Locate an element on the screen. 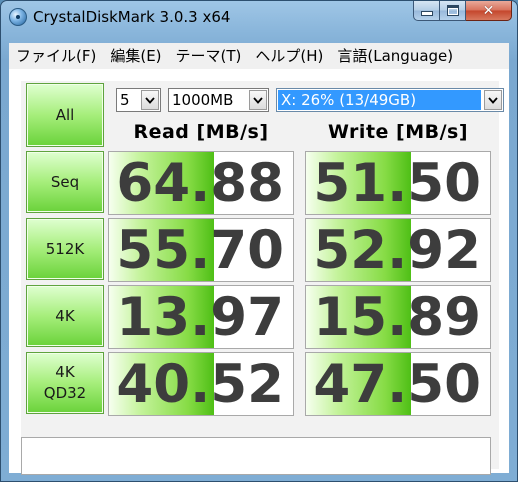 The height and width of the screenshot is (482, 518). menu-bar: ファイル(F) 編集(E) テーマ(T) ヘルプ(H) 言語(Language) is located at coordinates (259, 56).